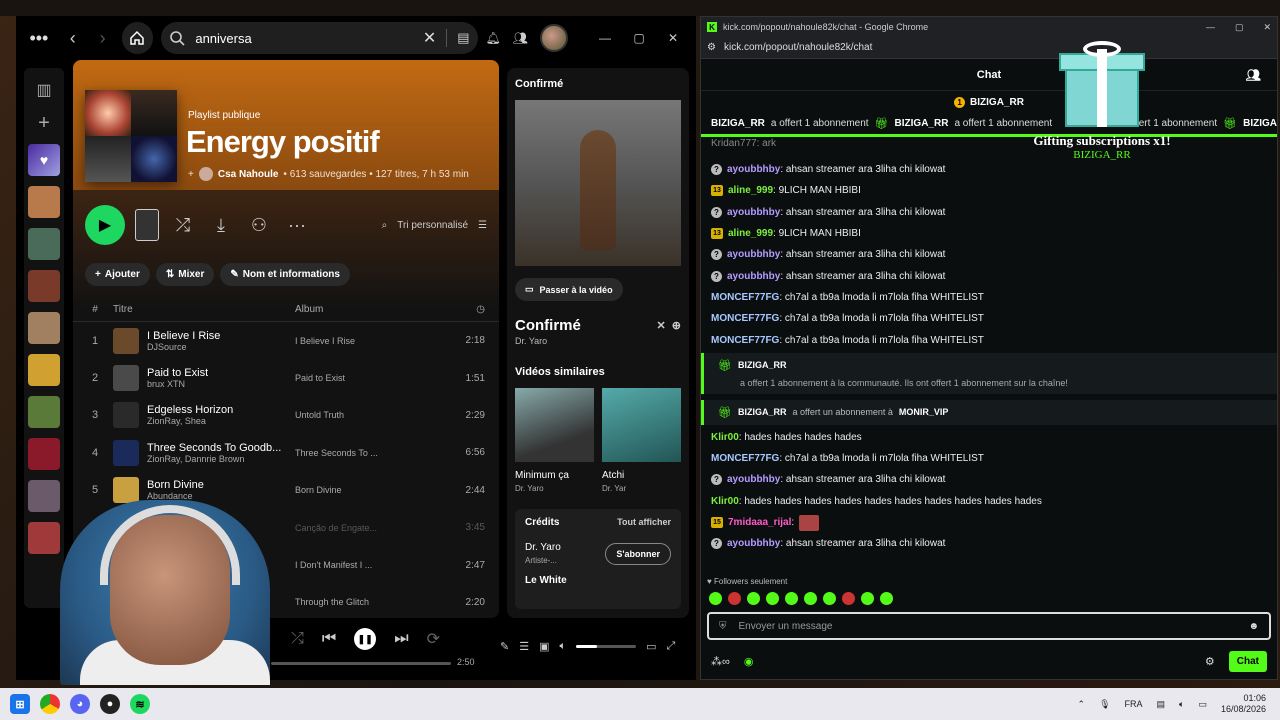 This screenshot has width=1280, height=720. I want to click on search-input: anniversa ✕ ▤, so click(319, 38).